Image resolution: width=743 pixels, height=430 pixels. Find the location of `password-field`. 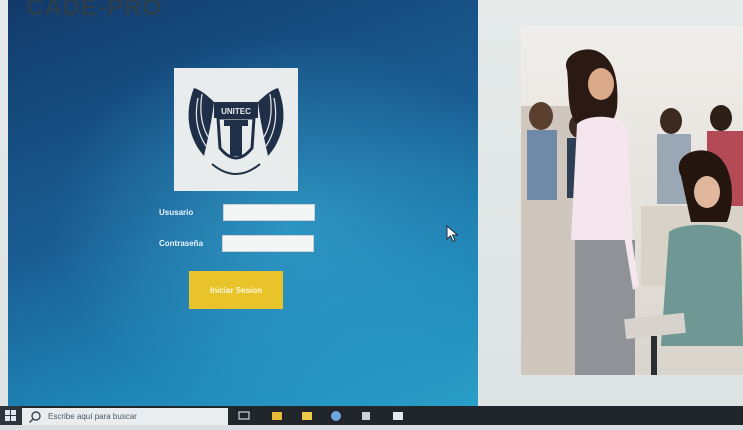

password-field is located at coordinates (268, 243).